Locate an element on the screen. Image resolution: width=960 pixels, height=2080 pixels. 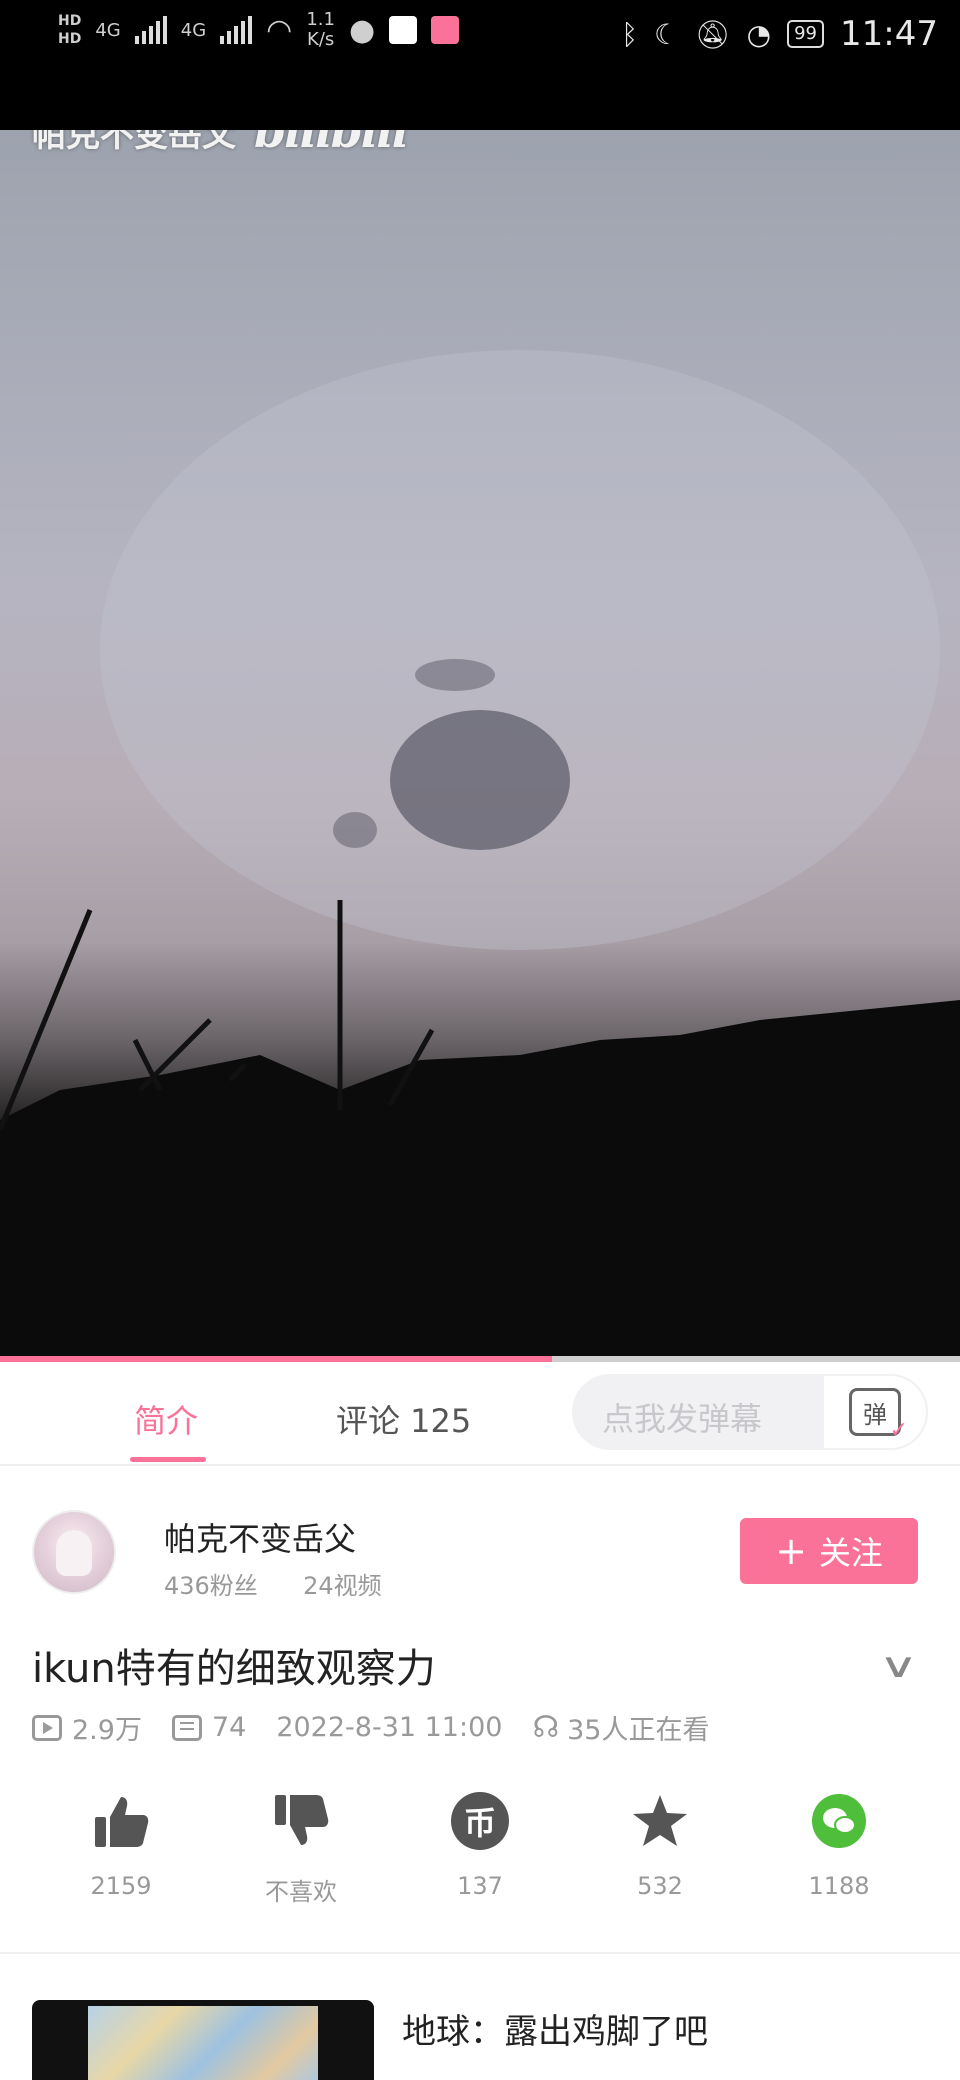
bilibili-logo: bilibili is located at coordinates (331, 144).